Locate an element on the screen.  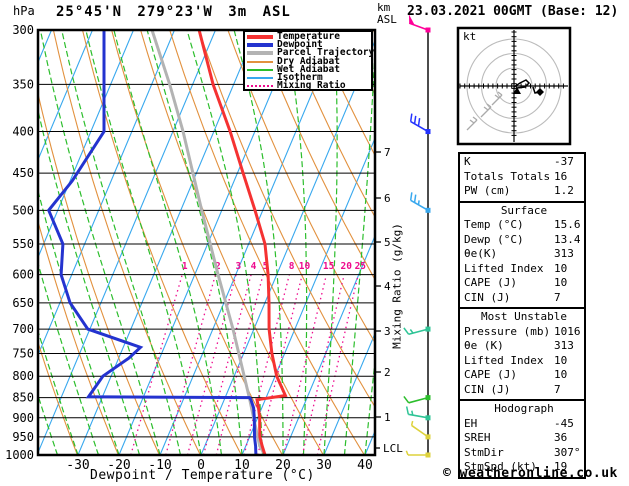
svg-text: 600 is located at coordinates (23, 275).